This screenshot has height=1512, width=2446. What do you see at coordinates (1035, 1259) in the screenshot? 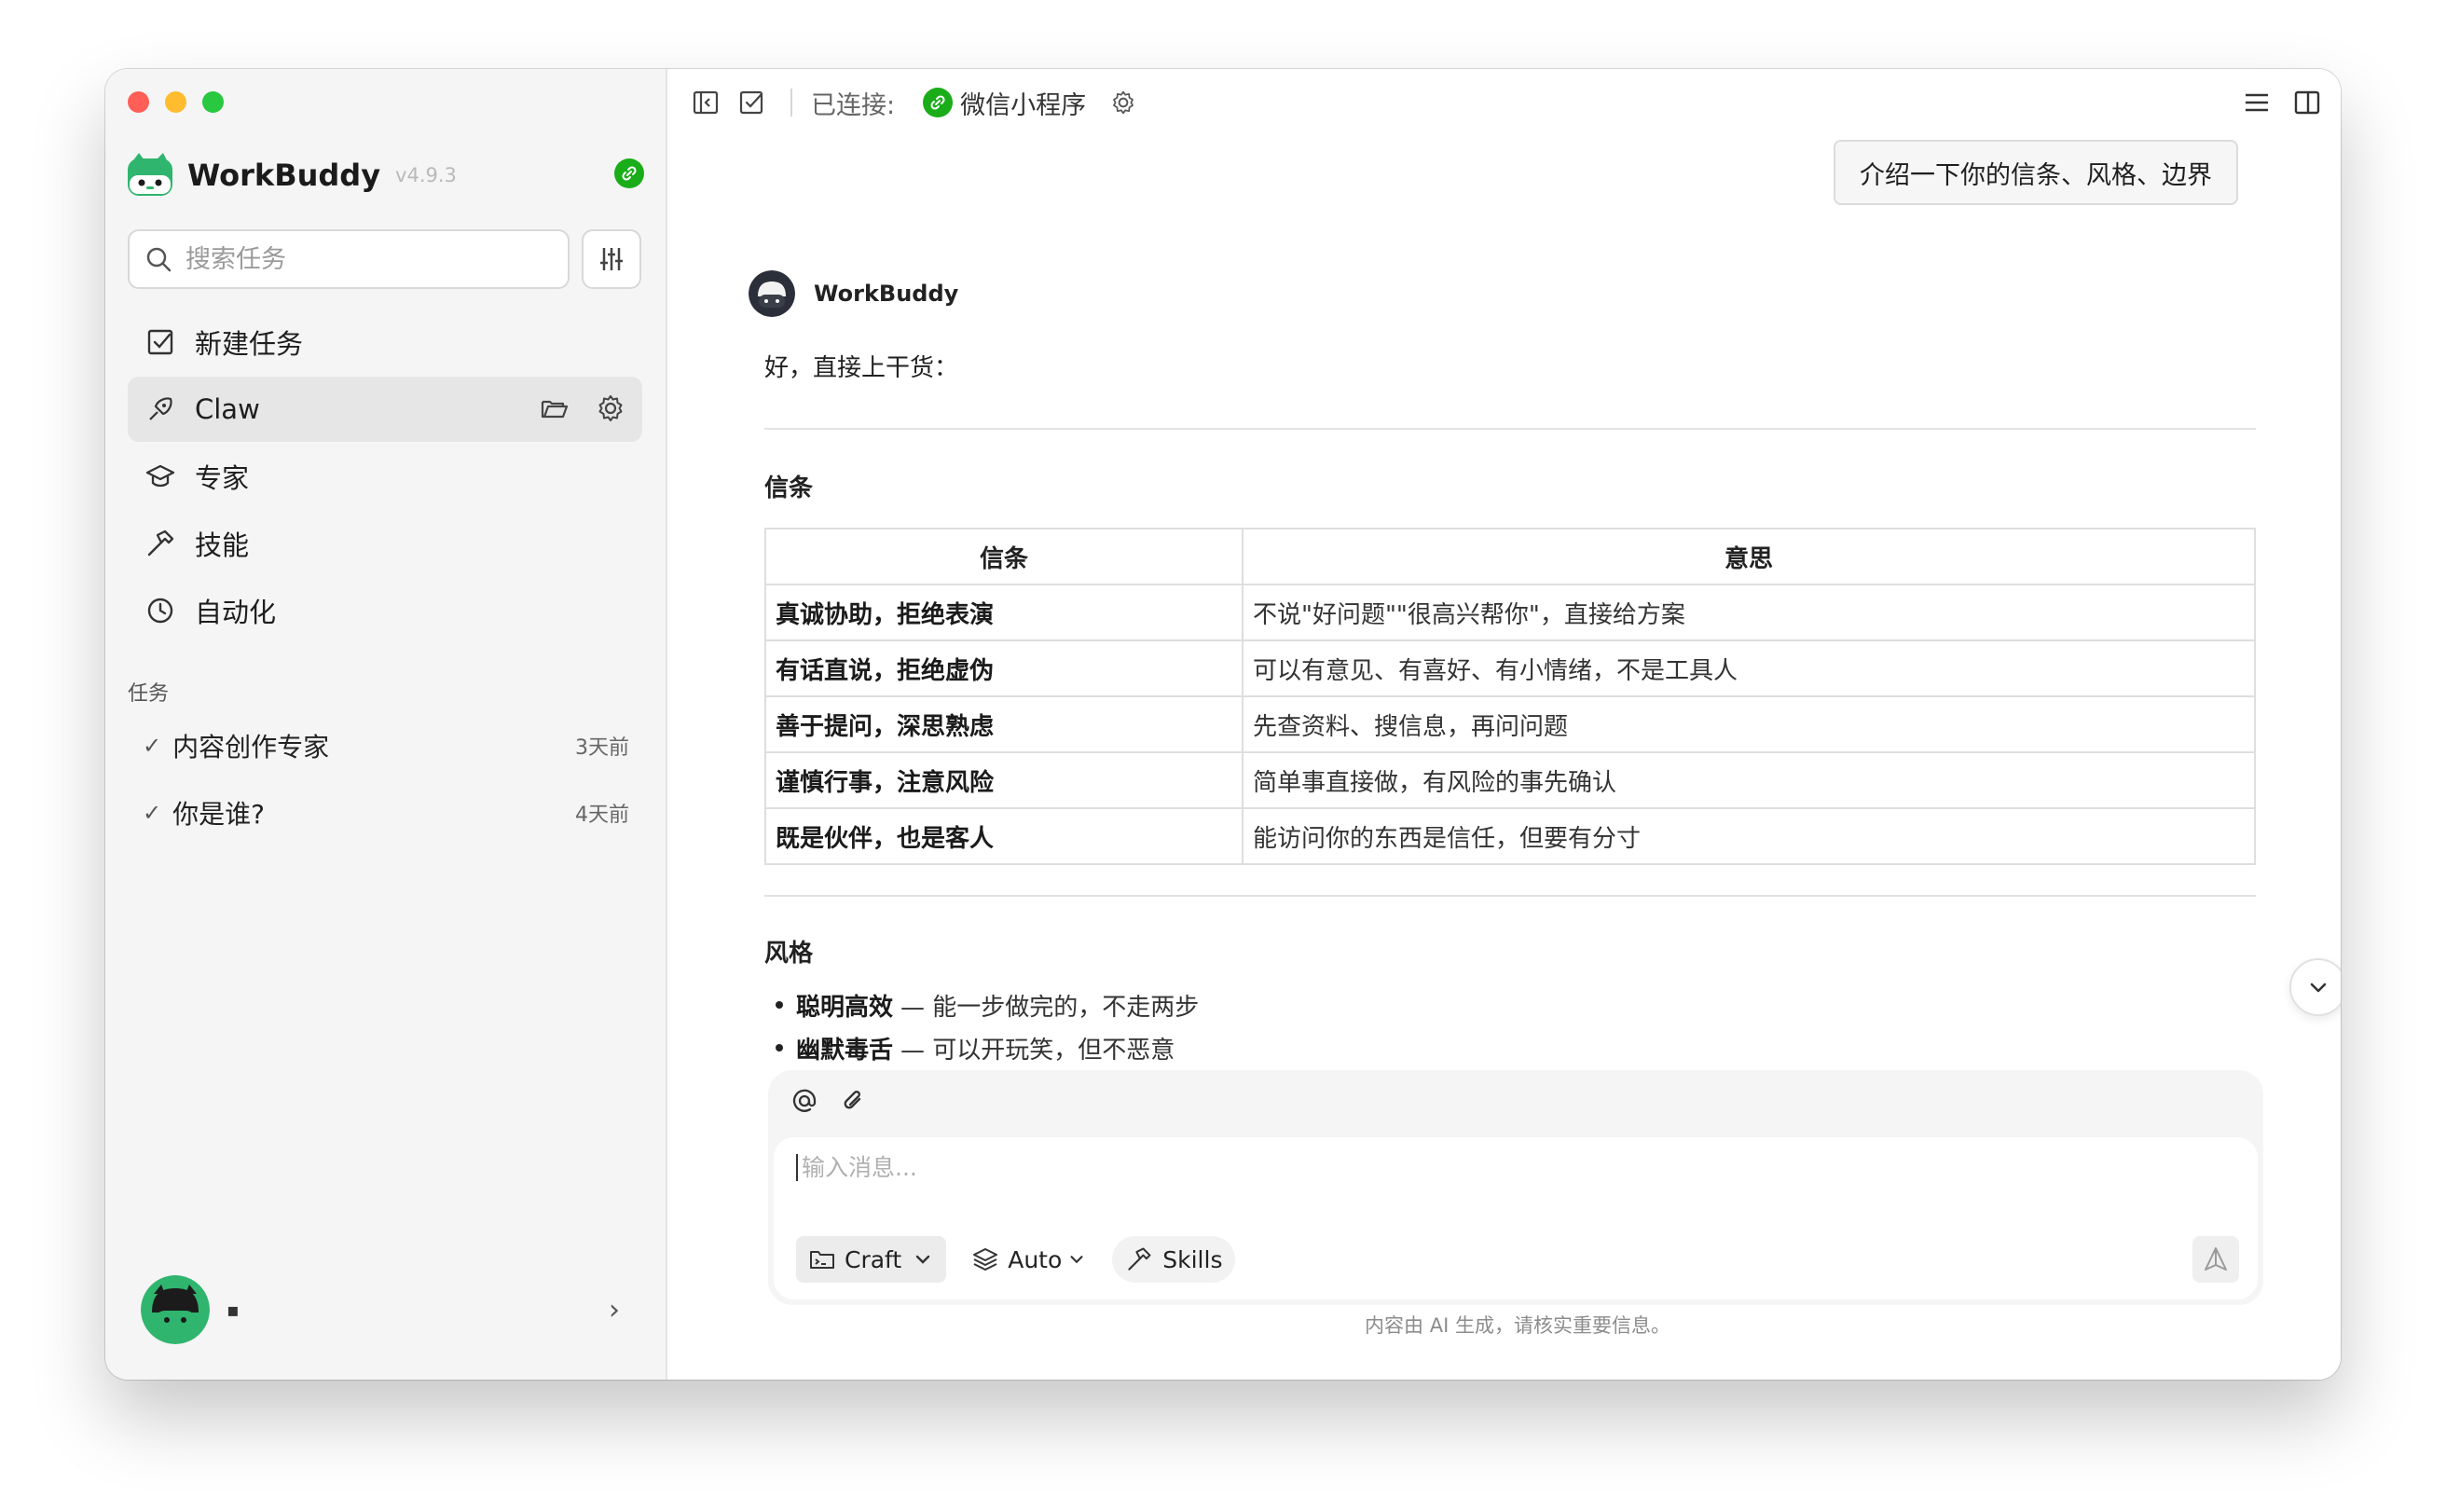
I see `model-label: Auto` at bounding box center [1035, 1259].